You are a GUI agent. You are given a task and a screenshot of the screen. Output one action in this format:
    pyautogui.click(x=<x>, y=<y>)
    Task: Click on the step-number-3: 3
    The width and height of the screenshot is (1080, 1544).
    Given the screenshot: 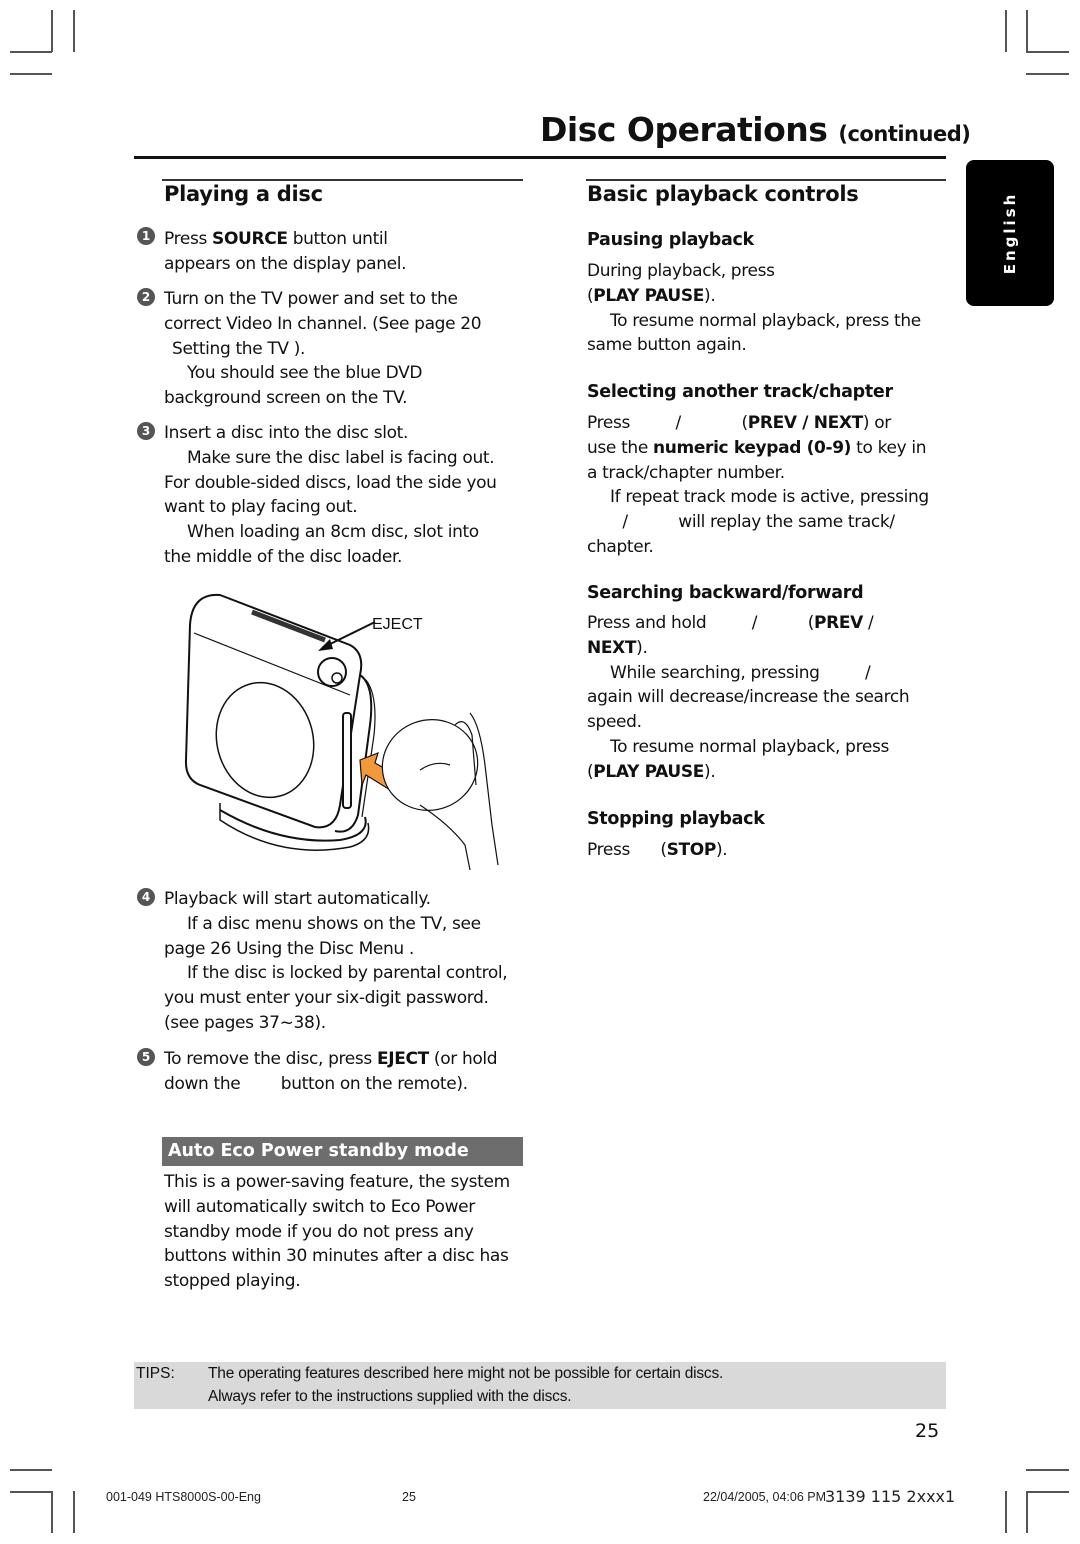 What is the action you would take?
    pyautogui.click(x=146, y=431)
    